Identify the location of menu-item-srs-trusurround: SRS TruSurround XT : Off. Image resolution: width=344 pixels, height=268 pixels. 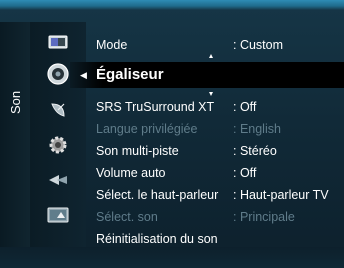
(215, 107).